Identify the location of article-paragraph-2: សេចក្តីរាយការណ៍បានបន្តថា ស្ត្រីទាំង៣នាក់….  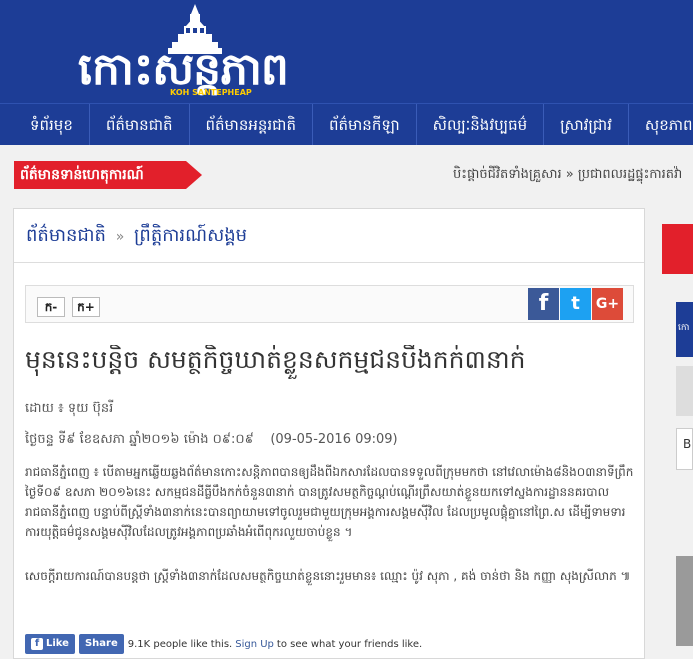
(328, 576).